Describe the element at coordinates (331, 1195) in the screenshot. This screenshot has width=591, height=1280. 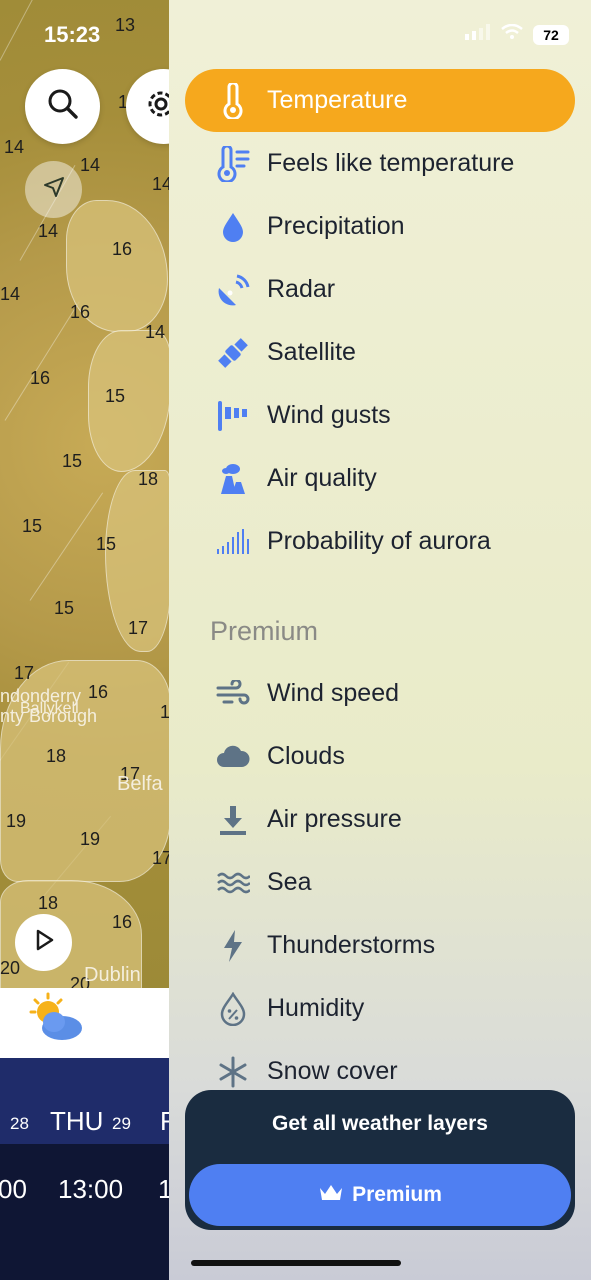
I see `crown-icon` at that location.